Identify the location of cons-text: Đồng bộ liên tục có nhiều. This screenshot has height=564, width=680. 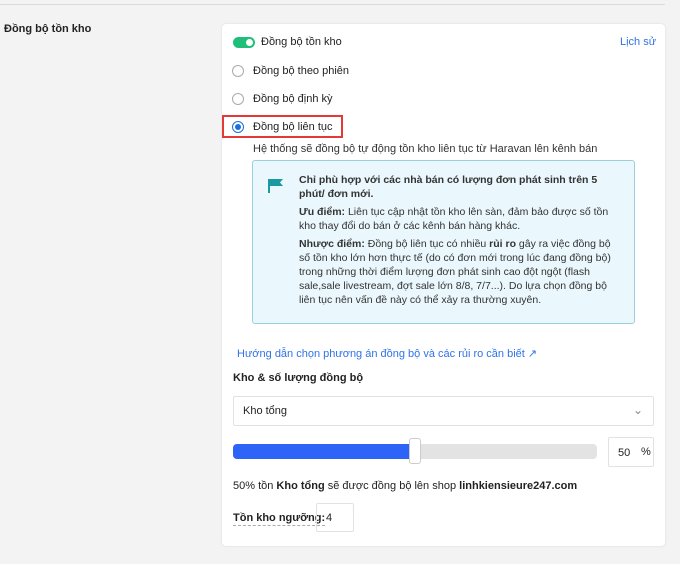
(427, 244).